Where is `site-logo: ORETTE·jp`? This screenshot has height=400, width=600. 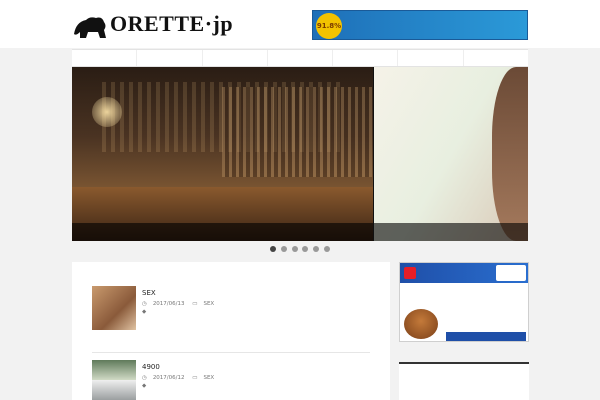
site-logo: ORETTE·jp is located at coordinates (152, 28).